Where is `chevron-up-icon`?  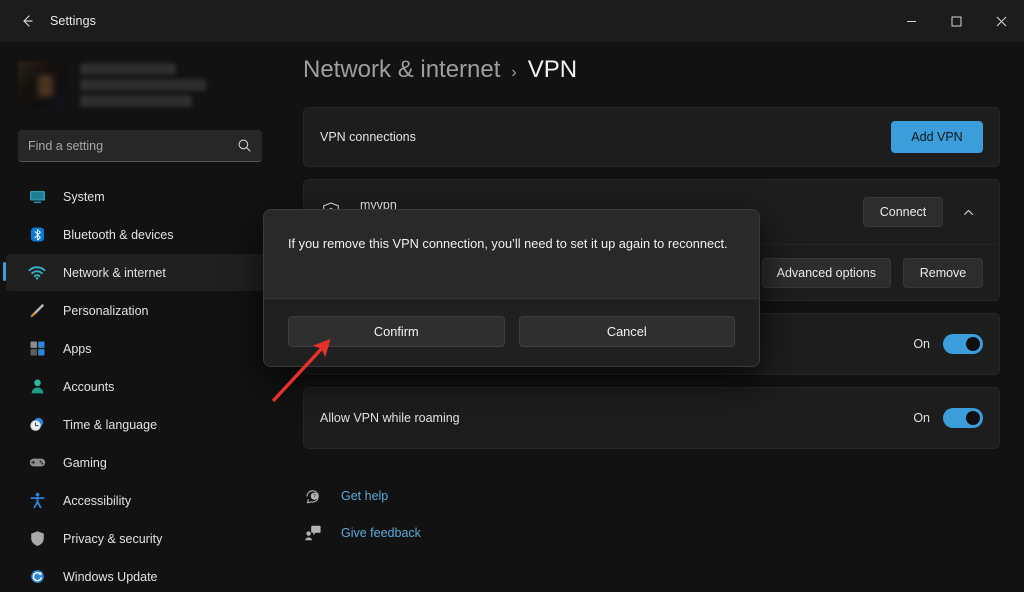
chevron-up-icon is located at coordinates (968, 212).